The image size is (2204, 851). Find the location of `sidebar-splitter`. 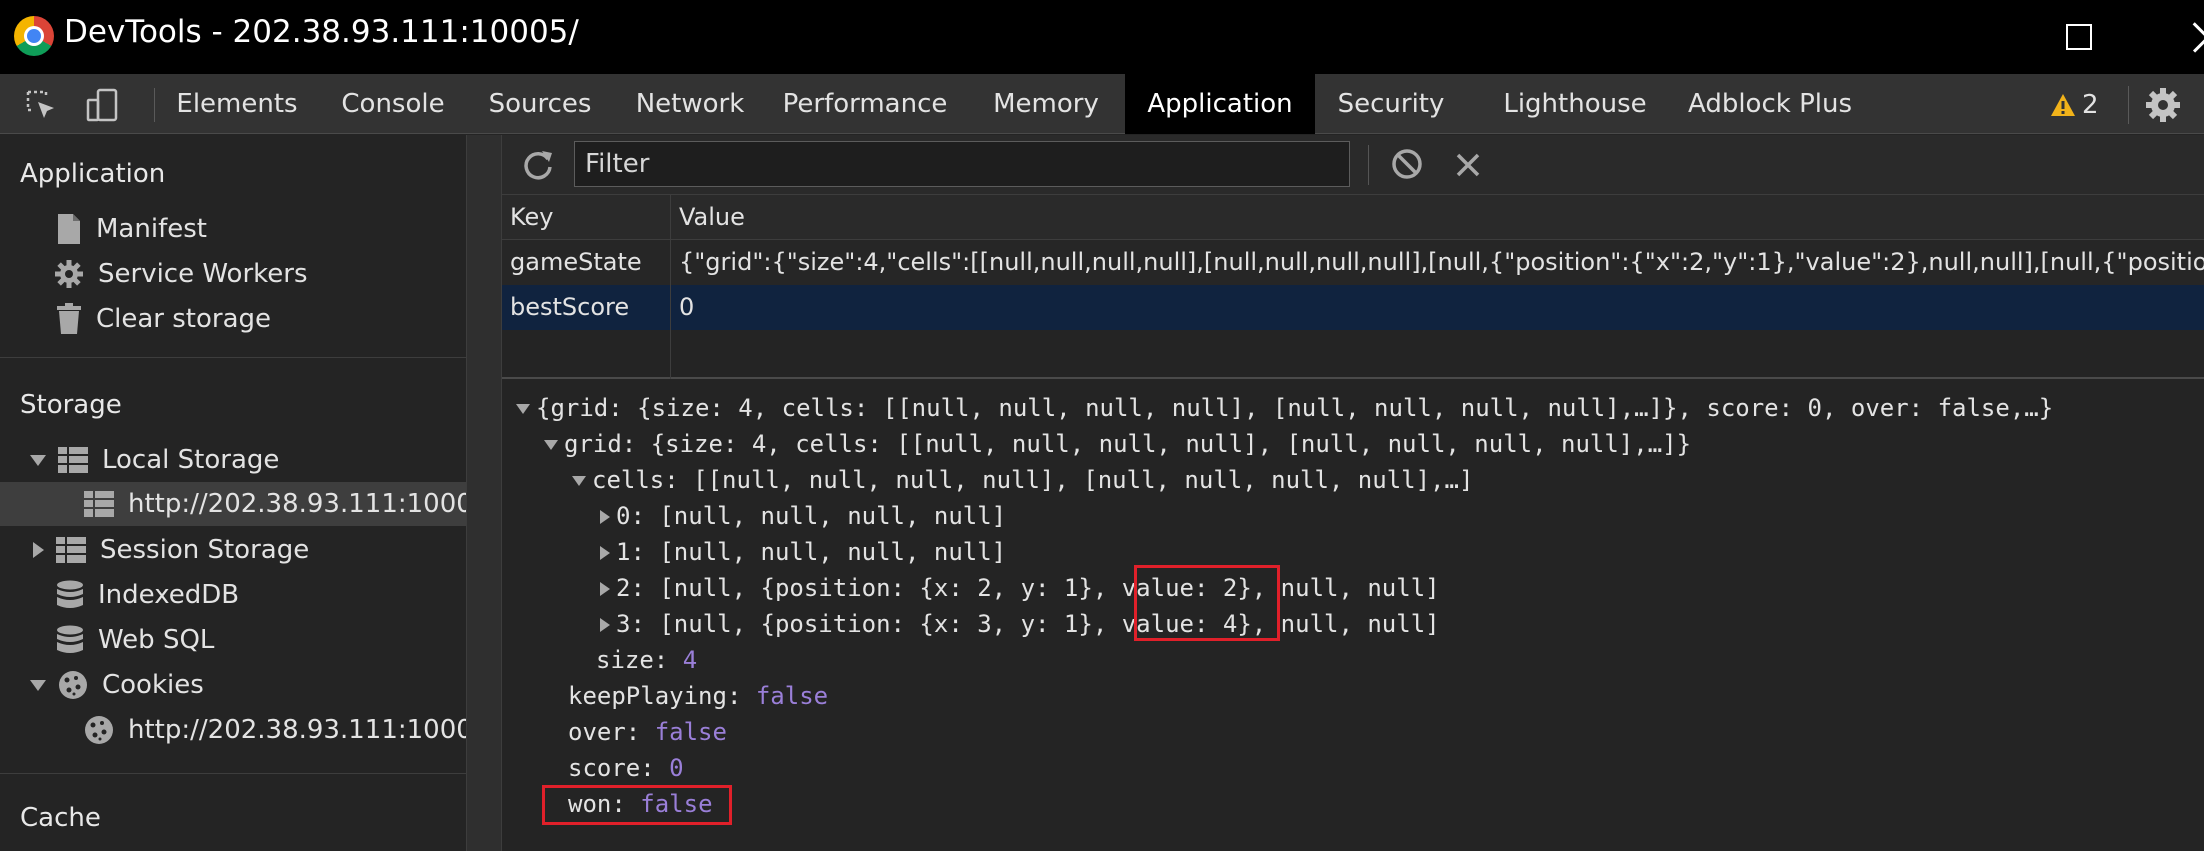

sidebar-splitter is located at coordinates (484, 493).